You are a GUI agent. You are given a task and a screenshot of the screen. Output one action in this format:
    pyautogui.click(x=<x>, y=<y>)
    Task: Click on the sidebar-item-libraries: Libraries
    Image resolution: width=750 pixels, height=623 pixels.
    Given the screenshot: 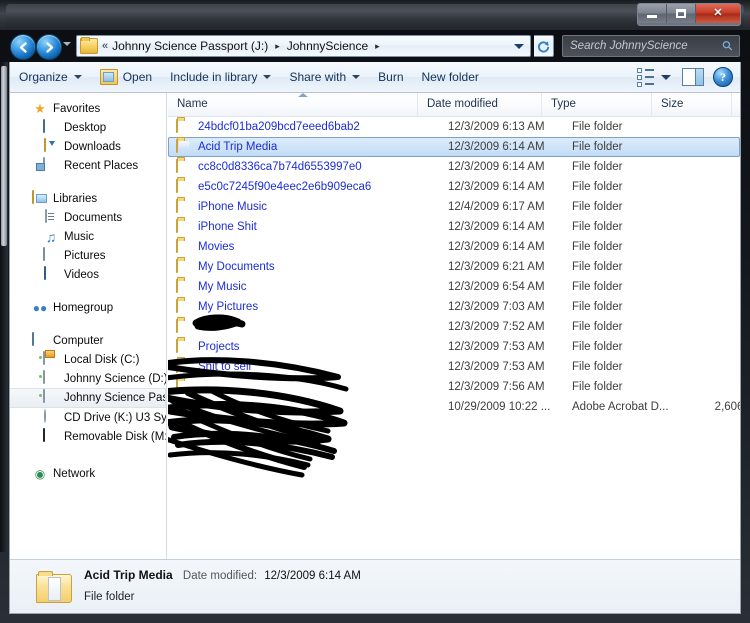 What is the action you would take?
    pyautogui.click(x=88, y=198)
    